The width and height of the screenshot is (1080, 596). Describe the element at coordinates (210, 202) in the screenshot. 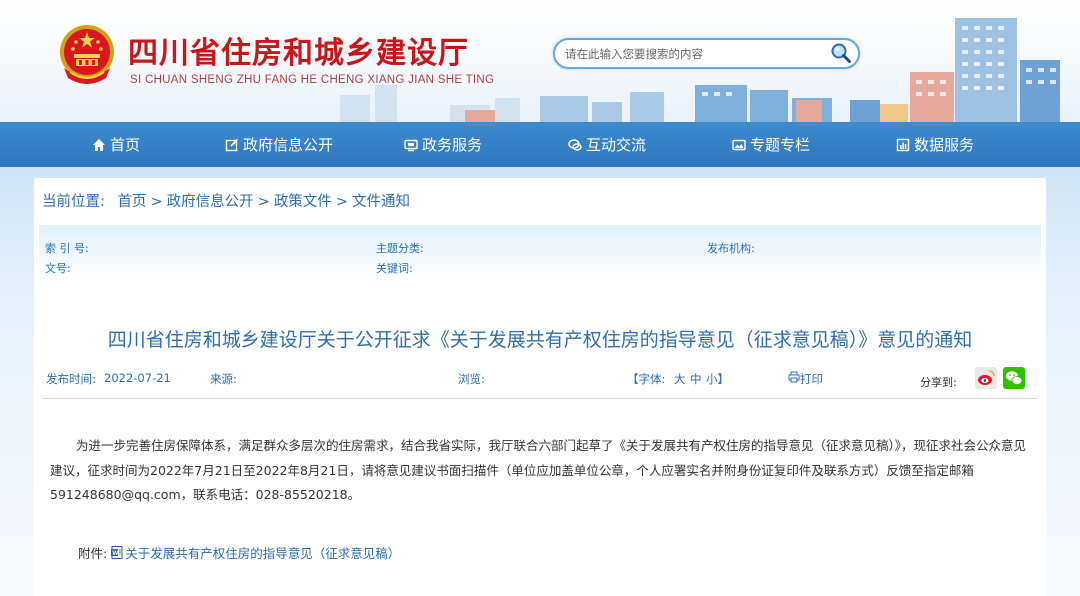

I see `breadcrumb-gov-info: 政府信息公开` at that location.